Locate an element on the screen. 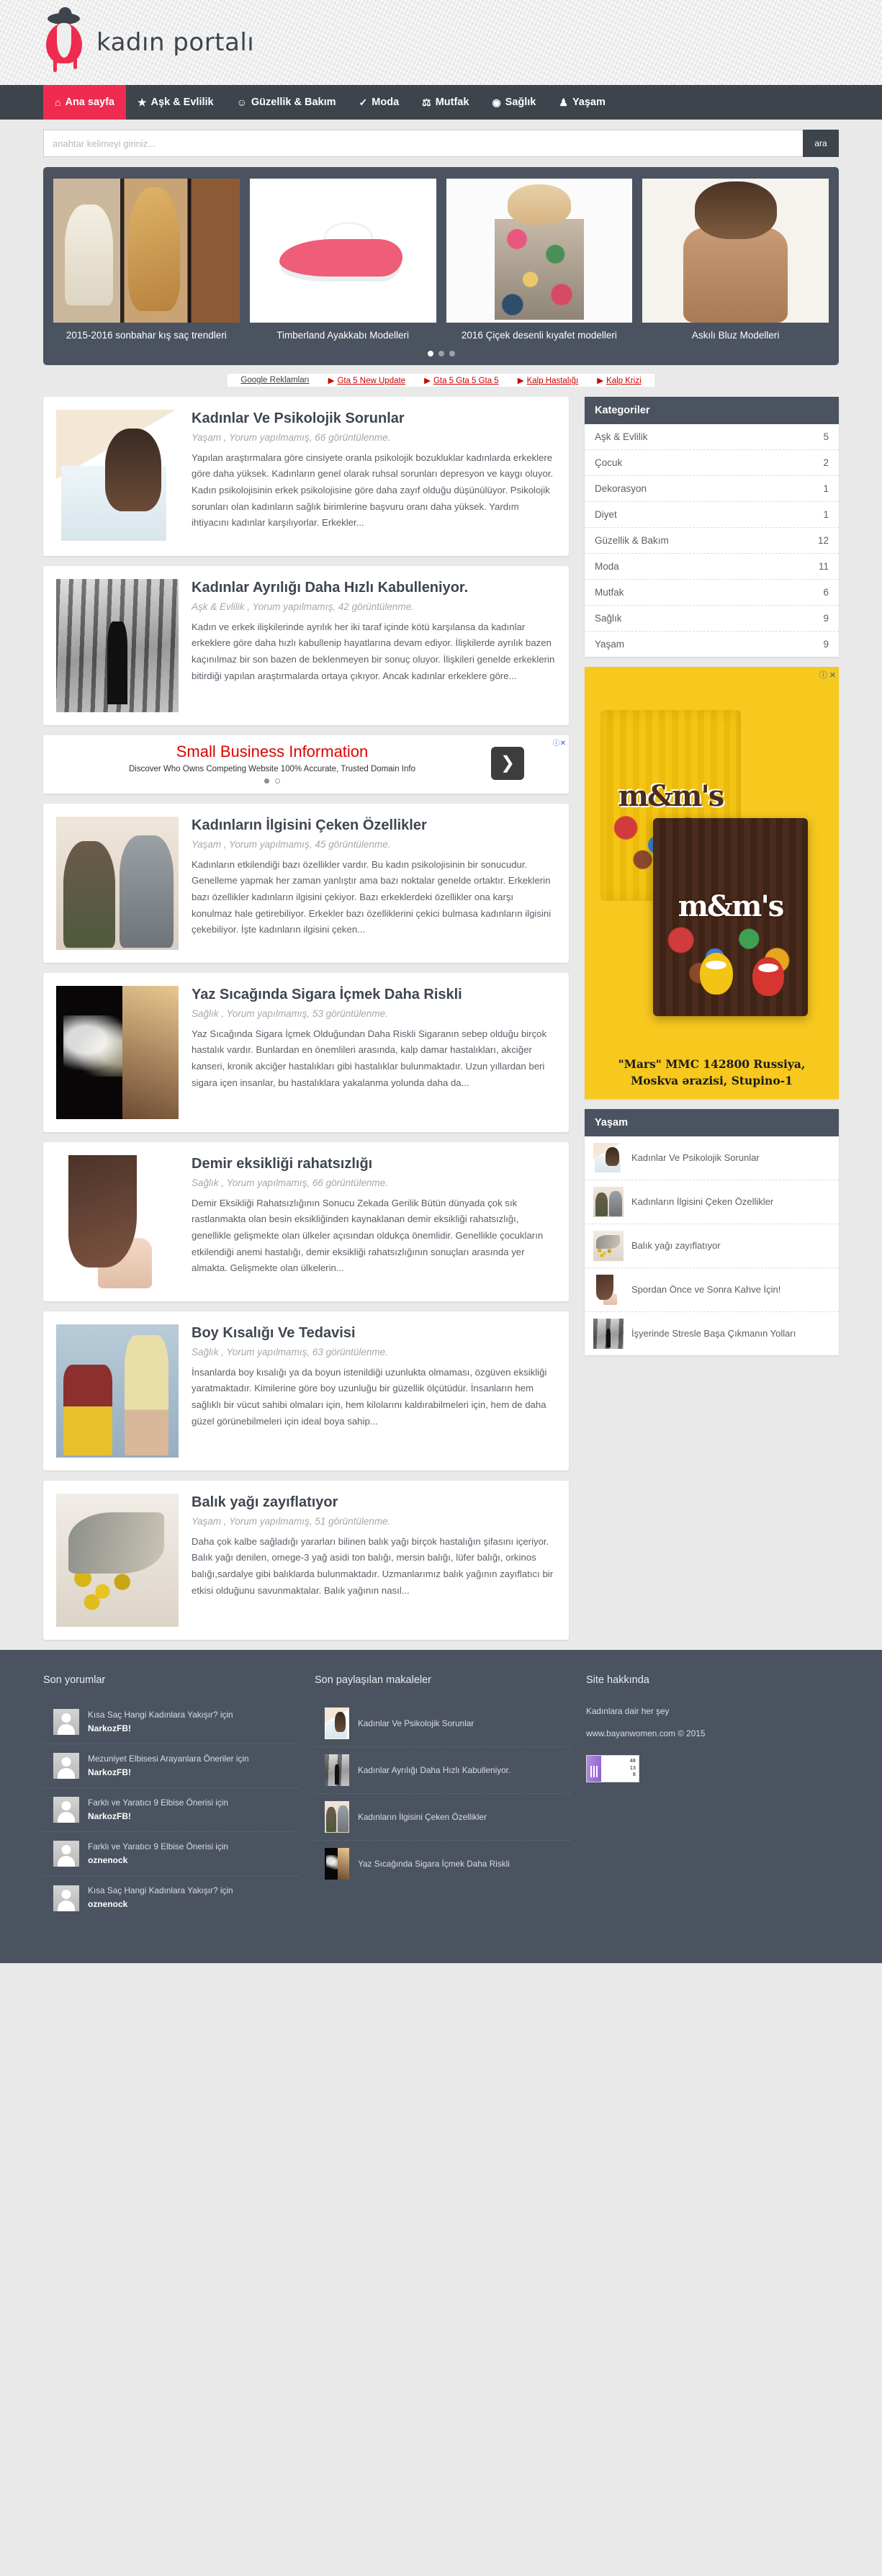 The image size is (882, 2576). google-ads-label: Google Reklamları is located at coordinates (274, 380).